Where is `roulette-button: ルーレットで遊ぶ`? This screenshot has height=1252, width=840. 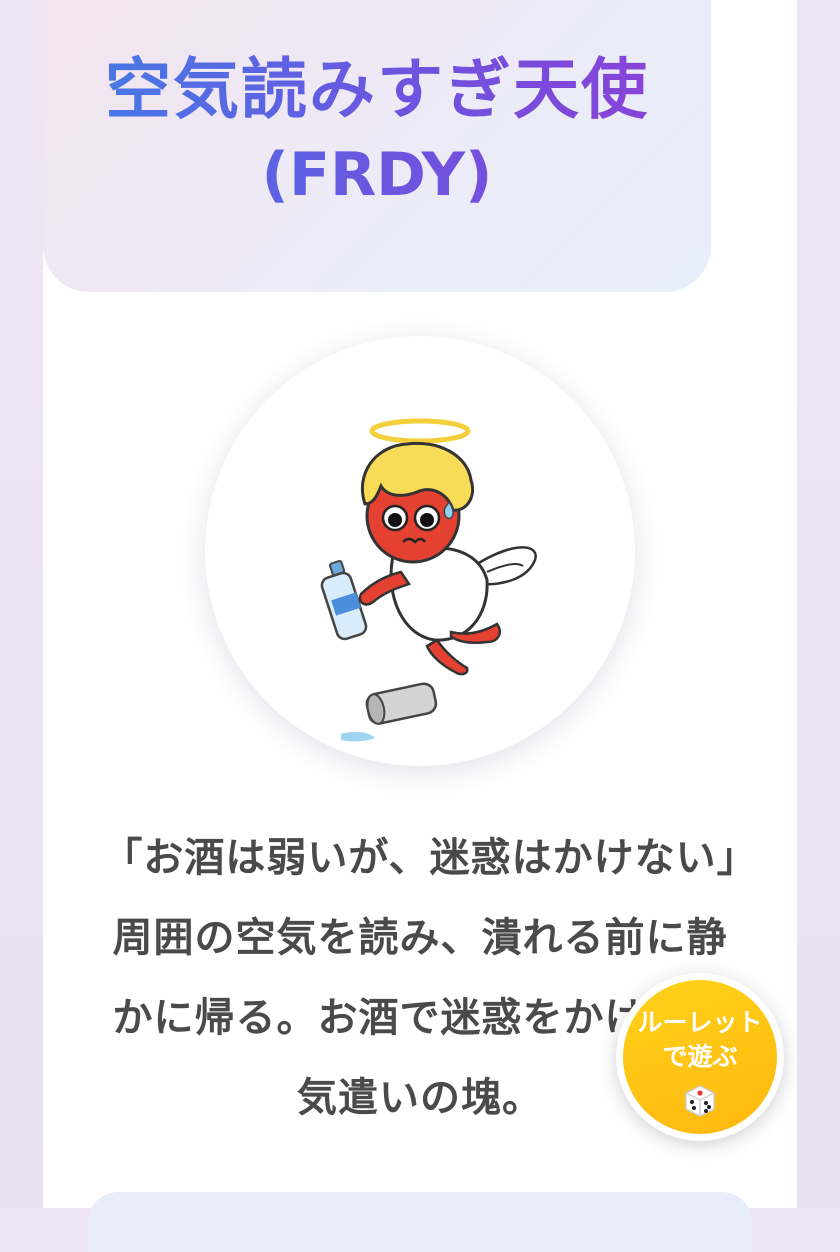 roulette-button: ルーレットで遊ぶ is located at coordinates (700, 1057).